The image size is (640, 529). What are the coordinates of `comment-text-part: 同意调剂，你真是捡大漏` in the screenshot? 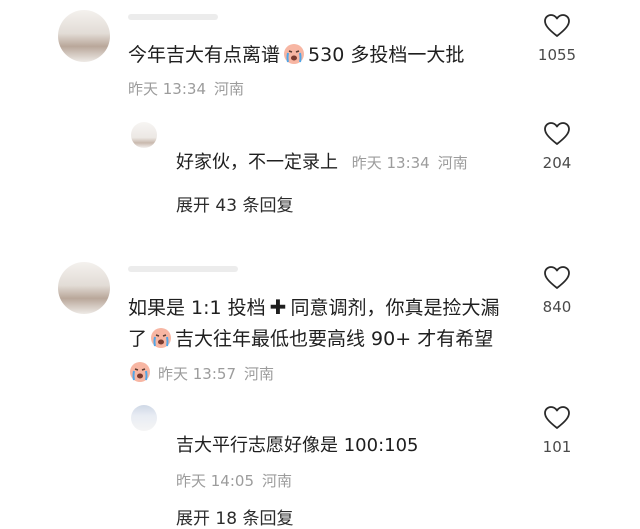 It's located at (395, 308).